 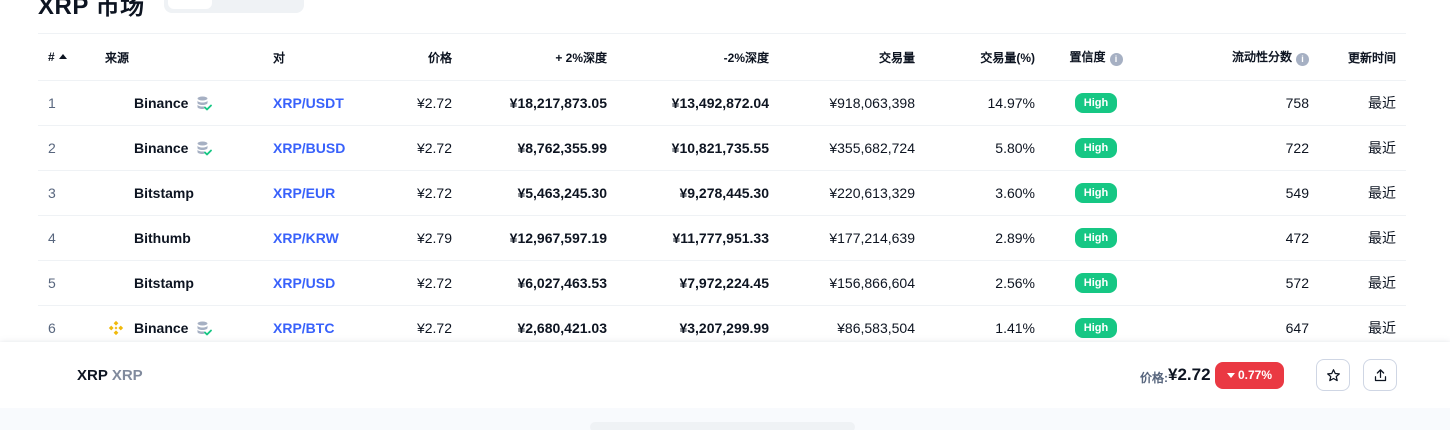 I want to click on pair-cell: XRP/USD, so click(x=318, y=283).